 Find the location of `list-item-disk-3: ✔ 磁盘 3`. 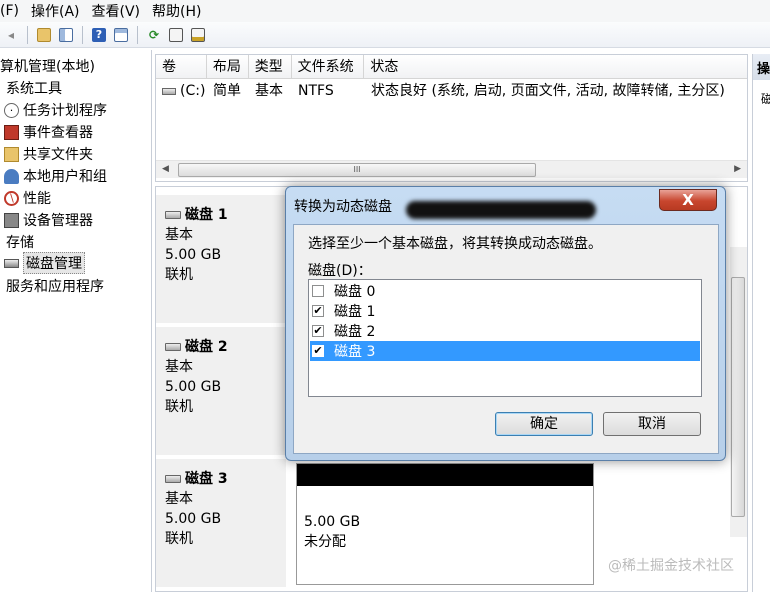

list-item-disk-3: ✔ 磁盘 3 is located at coordinates (505, 351).